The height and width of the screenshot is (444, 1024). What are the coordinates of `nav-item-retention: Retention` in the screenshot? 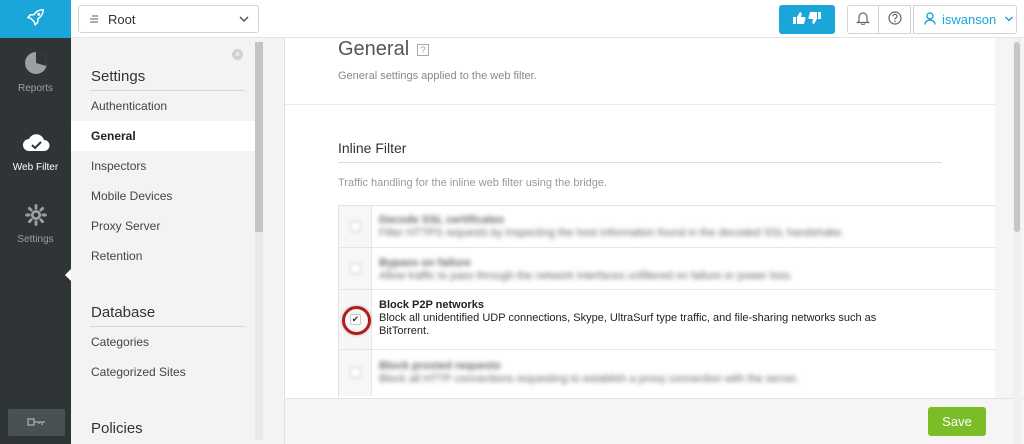 It's located at (163, 256).